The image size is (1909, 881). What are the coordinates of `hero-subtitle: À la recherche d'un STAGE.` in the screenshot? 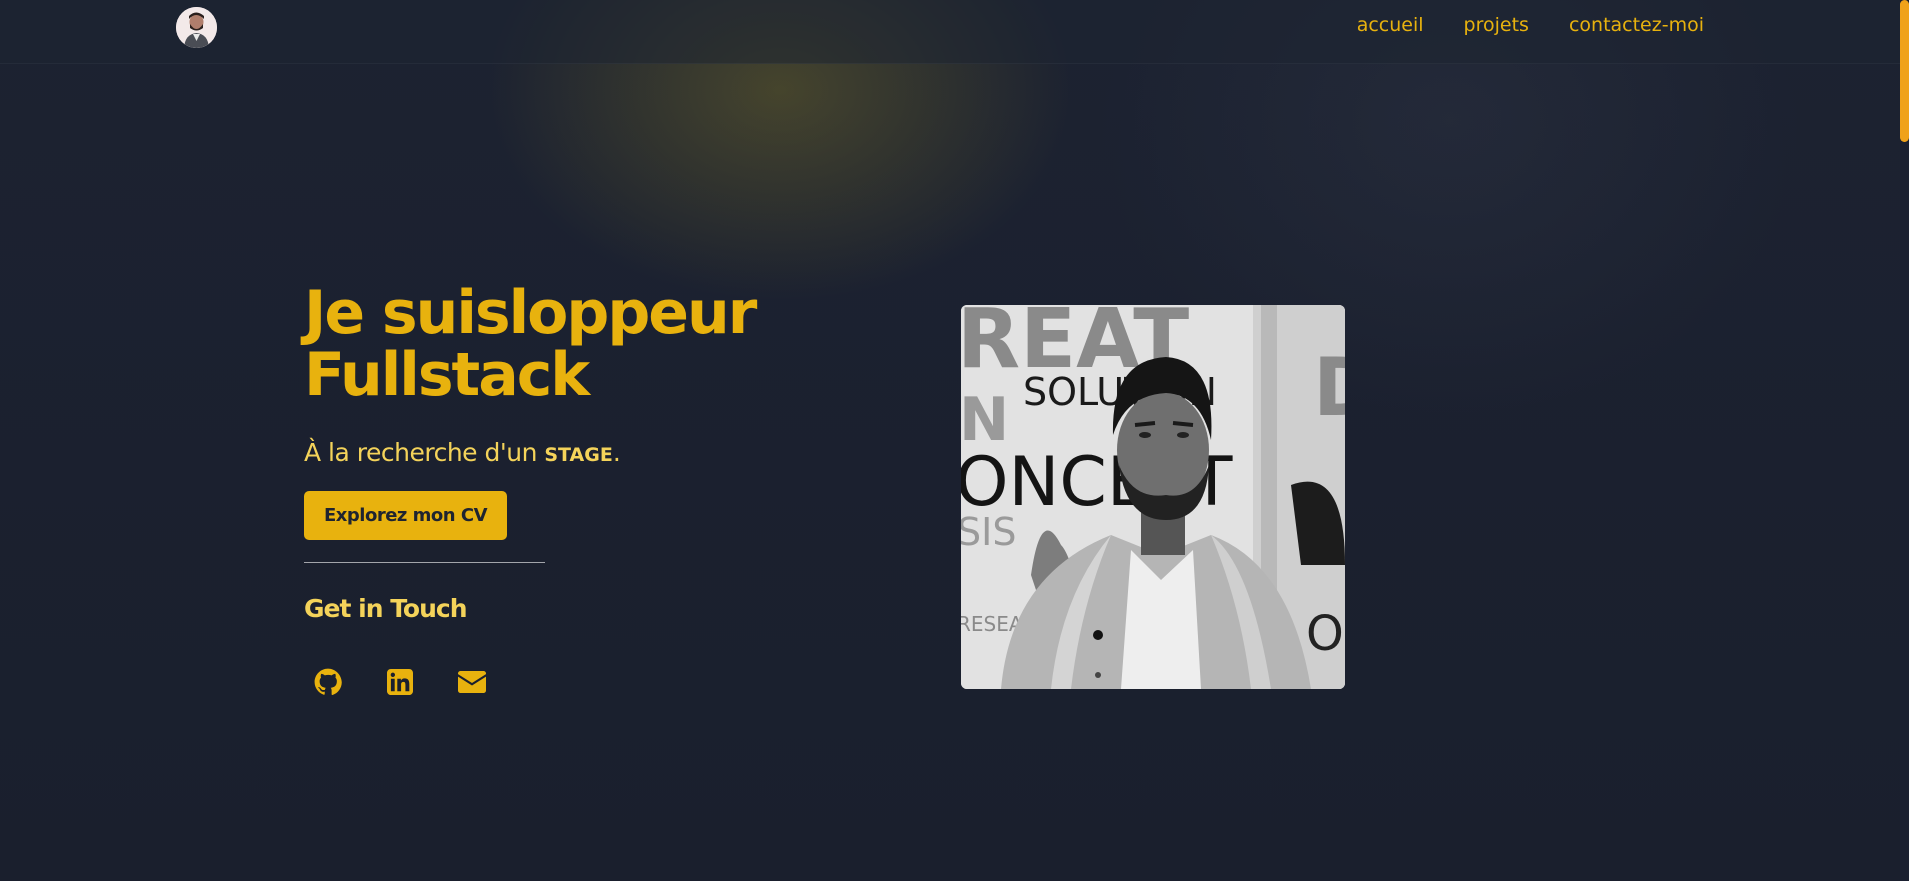 It's located at (462, 452).